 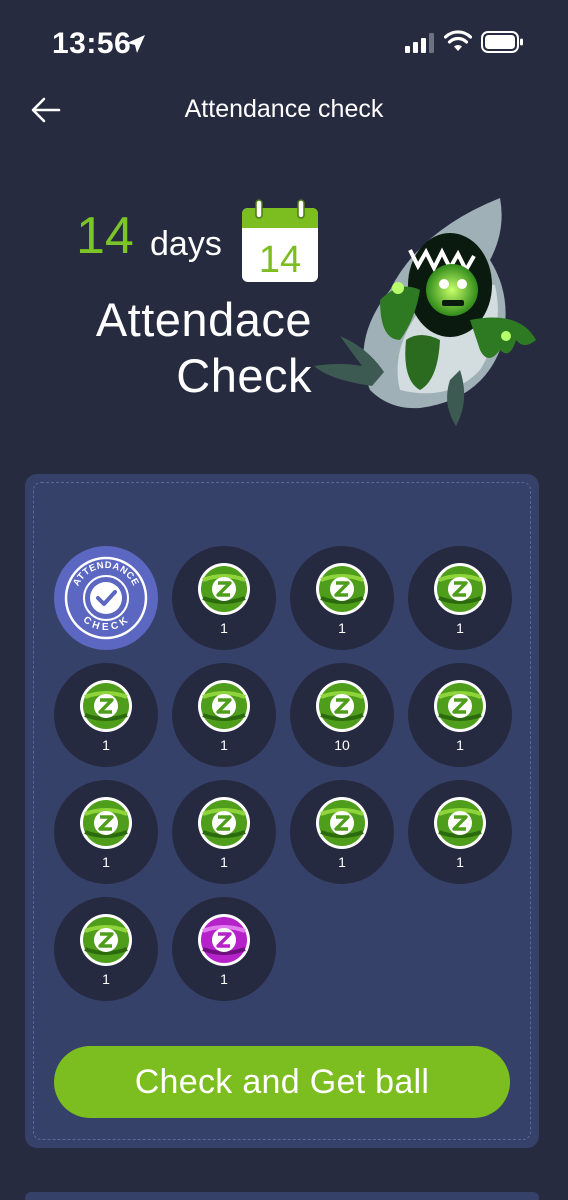 I want to click on page-title: Attendance check, so click(x=284, y=109).